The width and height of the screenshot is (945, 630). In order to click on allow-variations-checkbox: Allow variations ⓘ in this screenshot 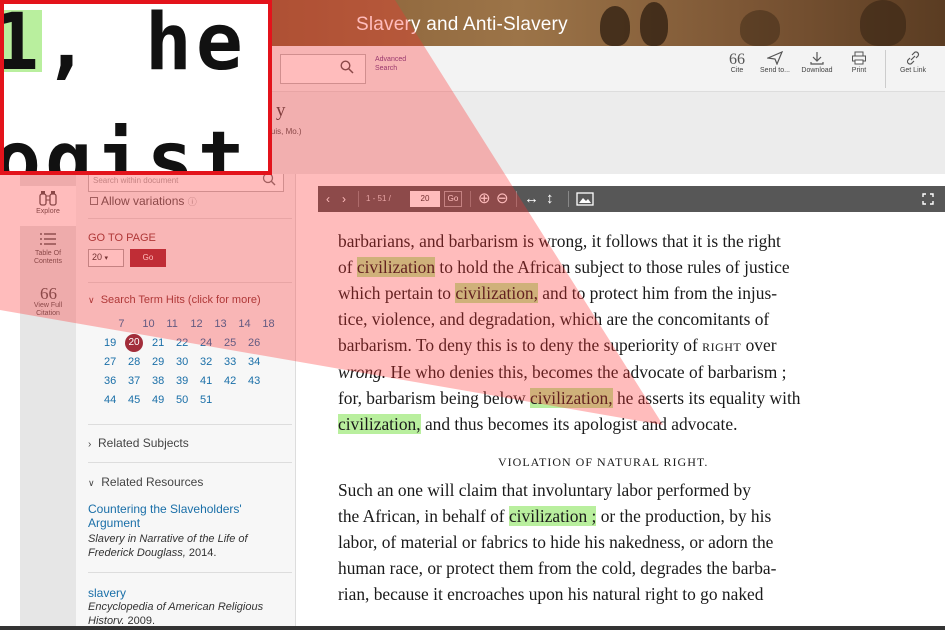, I will do `click(143, 201)`.